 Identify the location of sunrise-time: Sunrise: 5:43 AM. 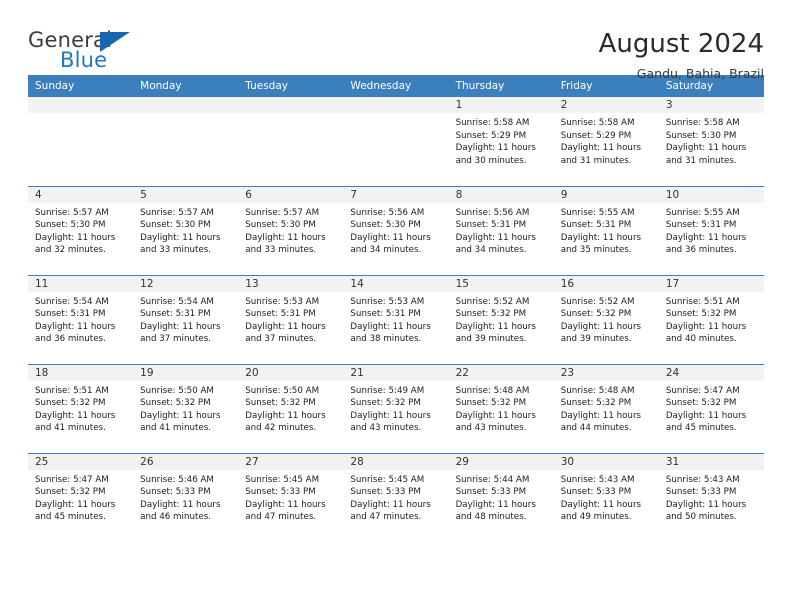
(702, 479).